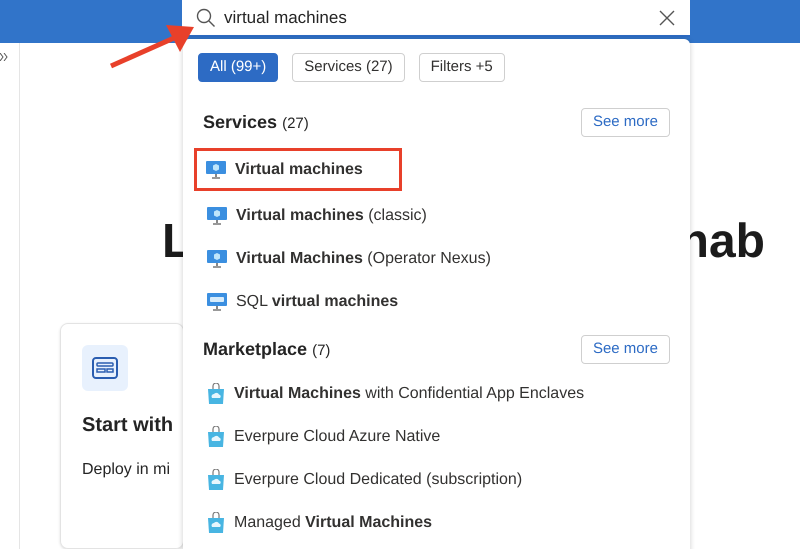 This screenshot has width=800, height=549. What do you see at coordinates (105, 368) in the screenshot?
I see `form-icon` at bounding box center [105, 368].